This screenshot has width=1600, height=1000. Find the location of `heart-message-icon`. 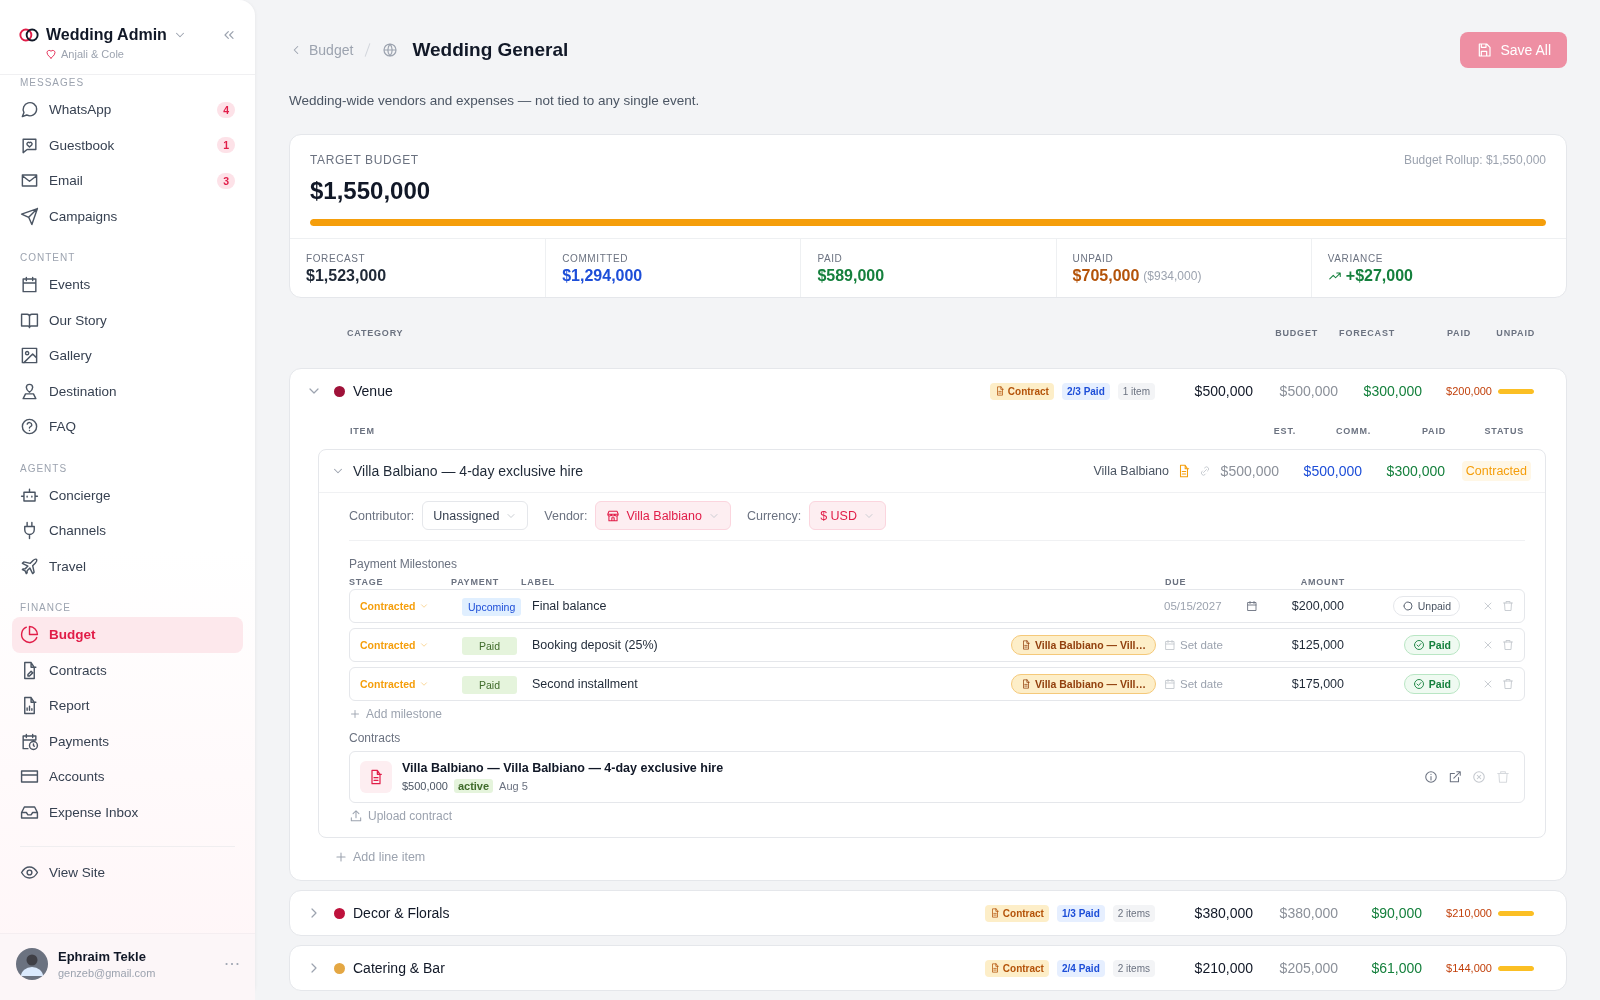

heart-message-icon is located at coordinates (29, 145).